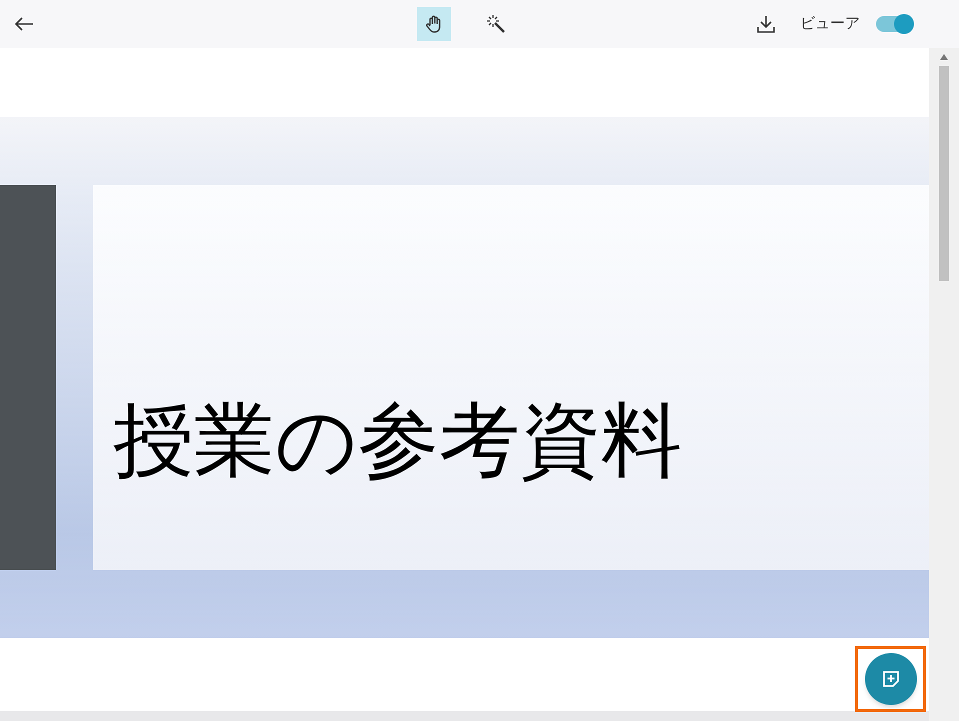  Describe the element at coordinates (397, 441) in the screenshot. I see `slide-title: 授業の参考資料` at that location.